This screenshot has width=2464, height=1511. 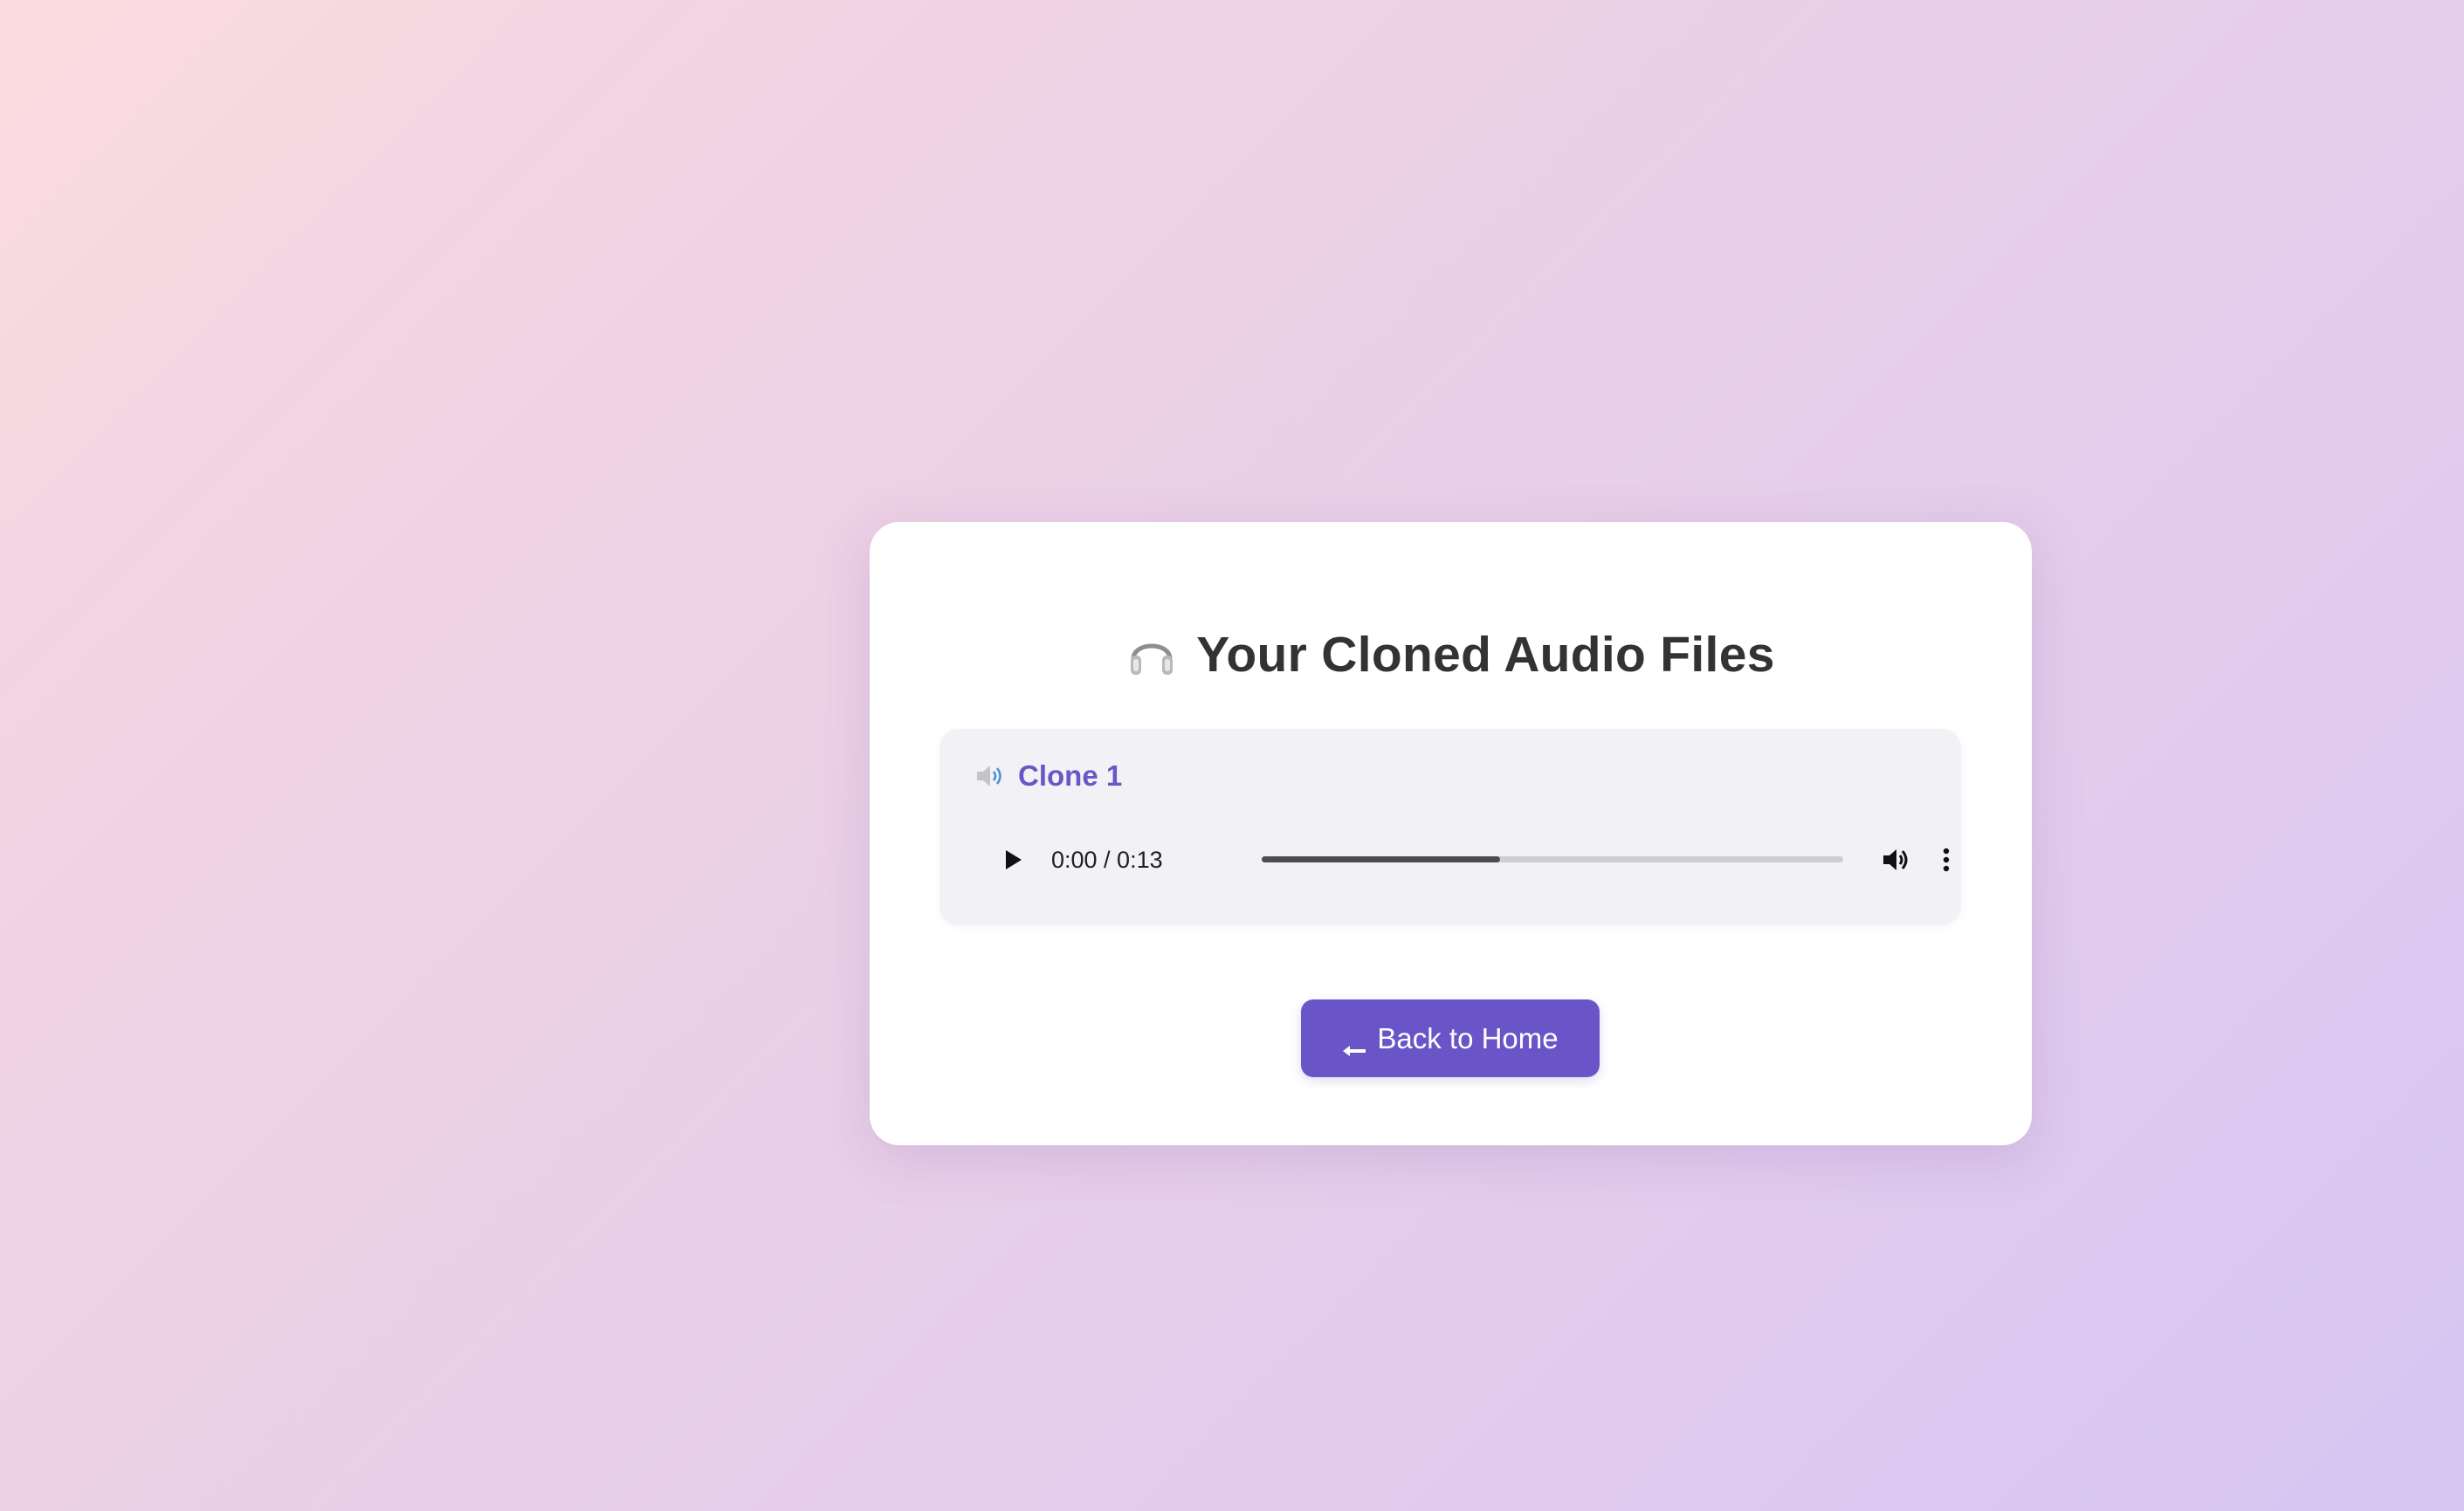 What do you see at coordinates (1552, 859) in the screenshot?
I see `seek-bar` at bounding box center [1552, 859].